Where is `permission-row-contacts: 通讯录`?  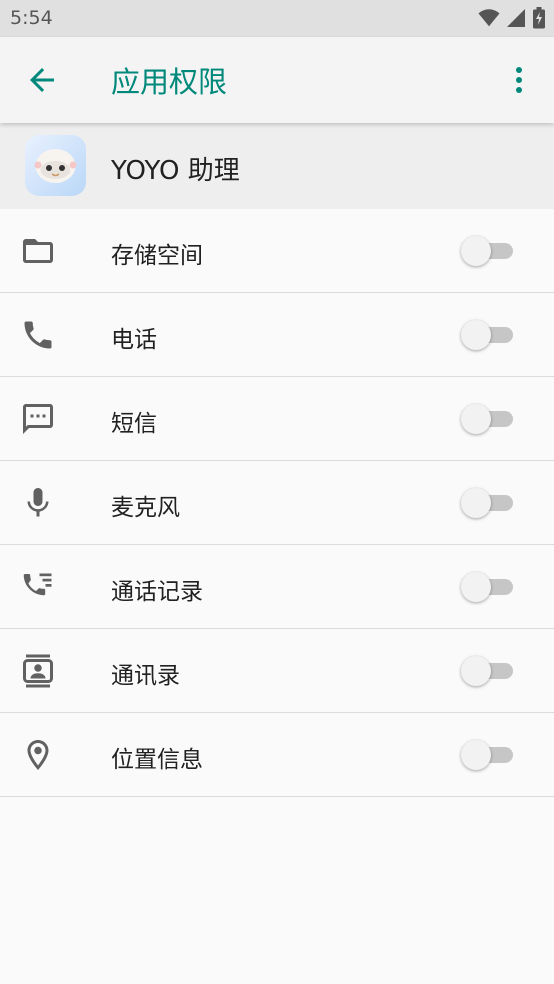 permission-row-contacts: 通讯录 is located at coordinates (277, 671).